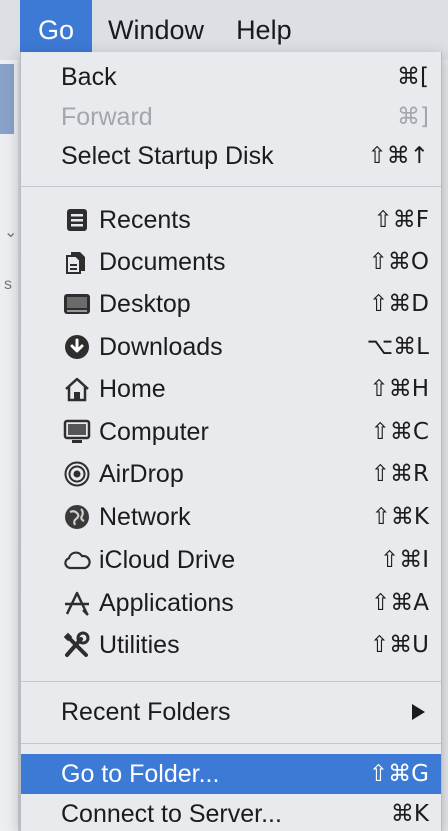  What do you see at coordinates (398, 774) in the screenshot?
I see `menu-item-go-to-folder-shortcut: ⇧⌘G` at bounding box center [398, 774].